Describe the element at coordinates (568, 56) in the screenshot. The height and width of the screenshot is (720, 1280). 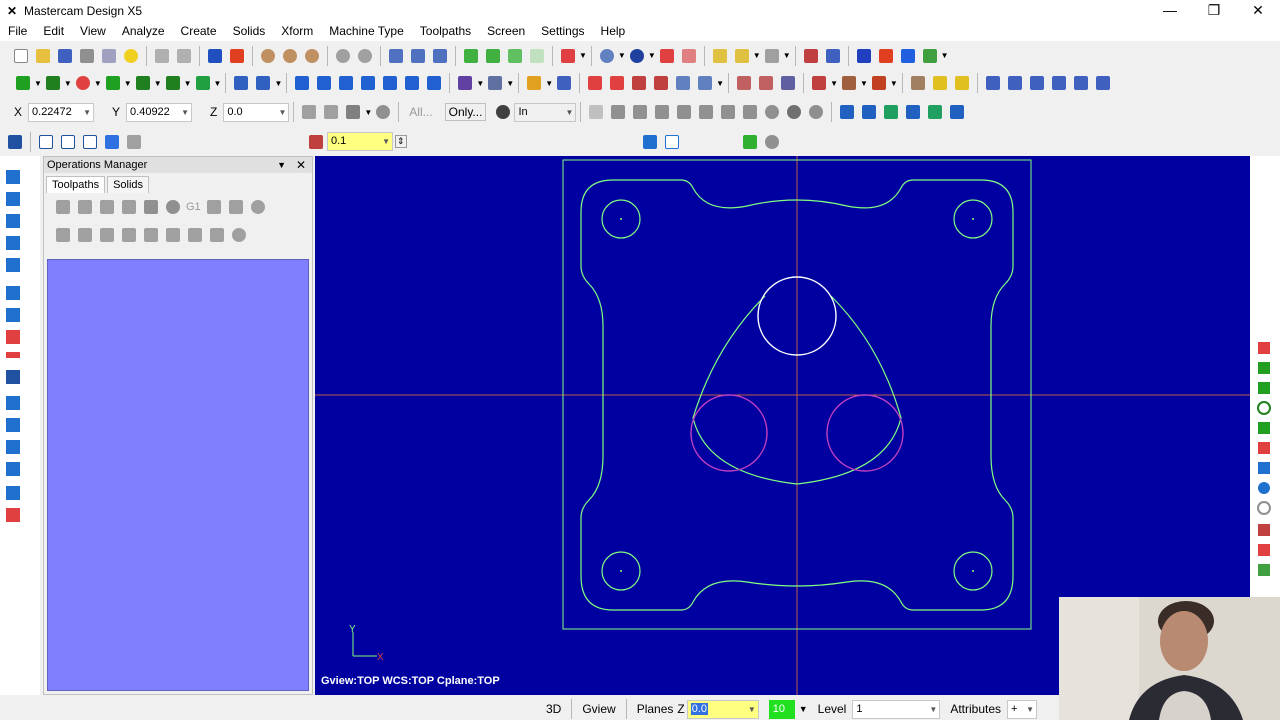
I see `cube-view-icon` at that location.